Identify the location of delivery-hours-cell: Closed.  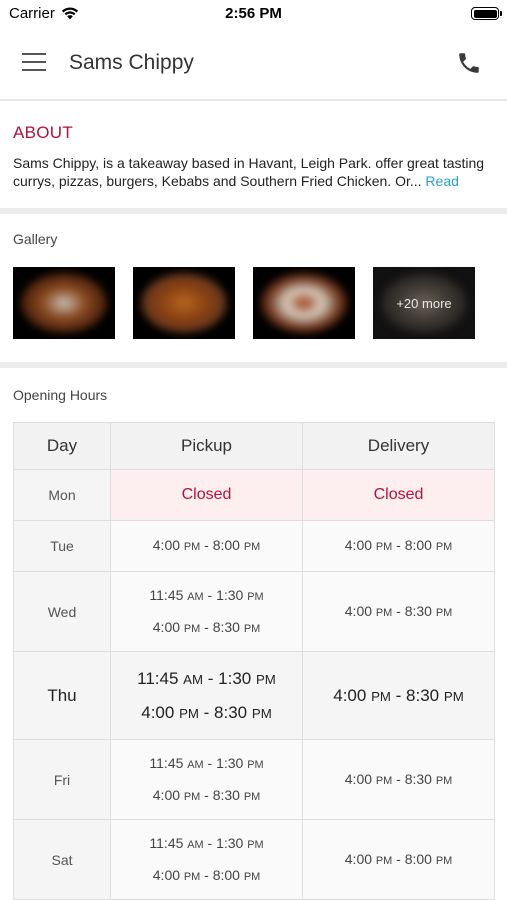
(398, 495).